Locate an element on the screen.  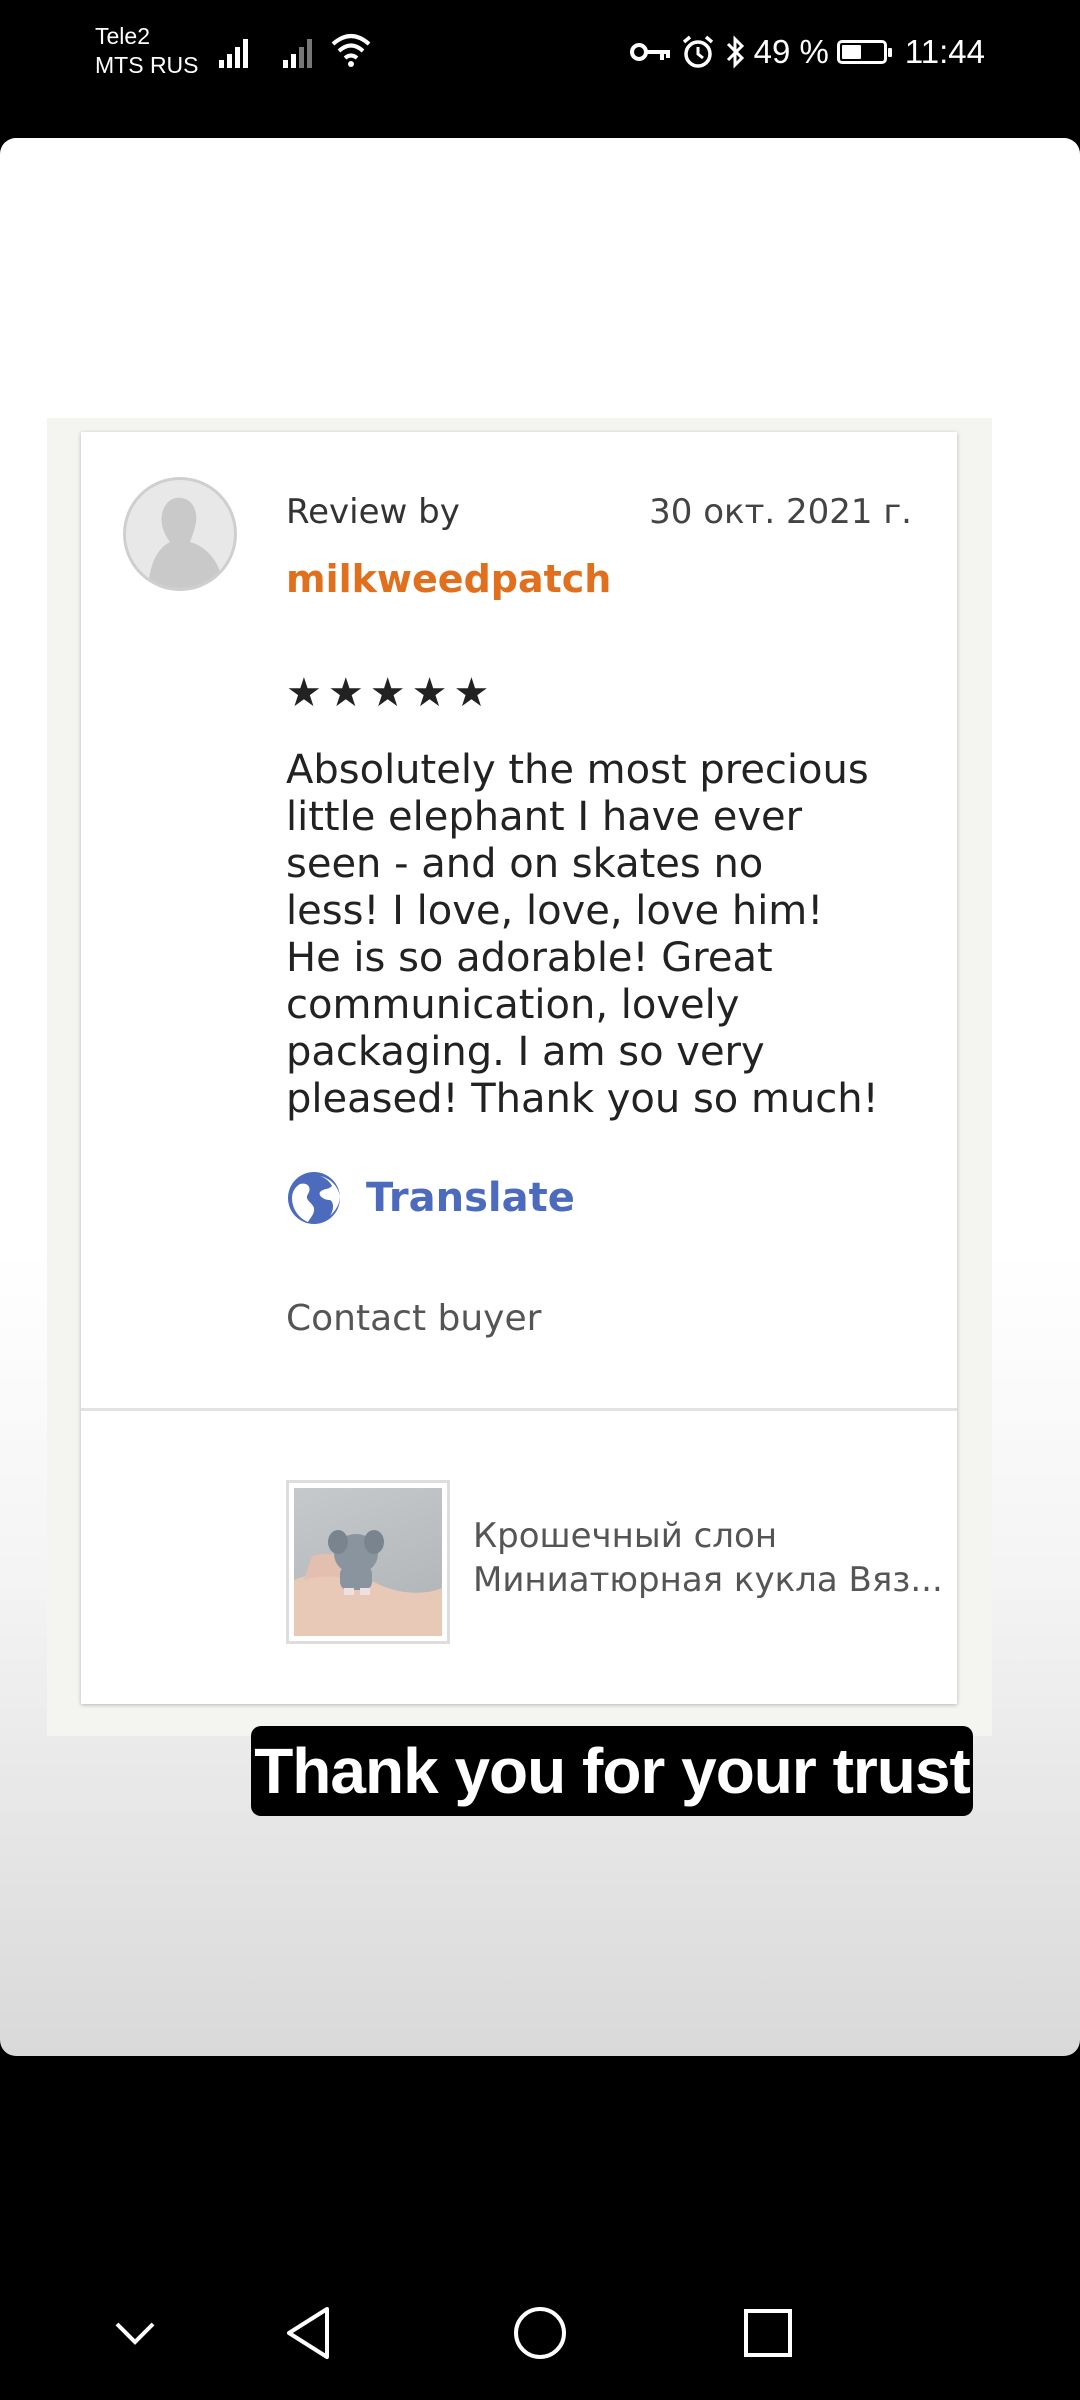
item-thumbnail is located at coordinates (368, 1562).